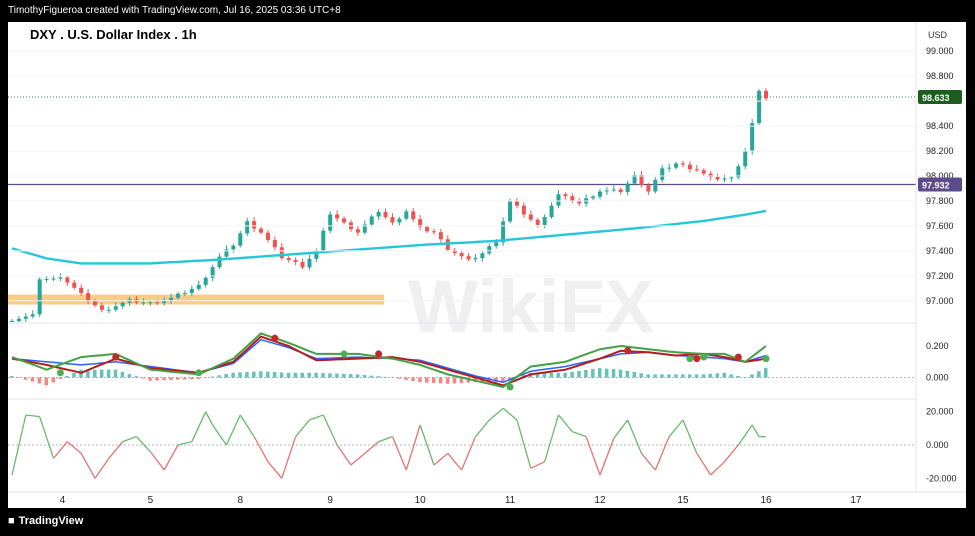  I want to click on oscillator-tick-label: 0.000, so click(937, 445).